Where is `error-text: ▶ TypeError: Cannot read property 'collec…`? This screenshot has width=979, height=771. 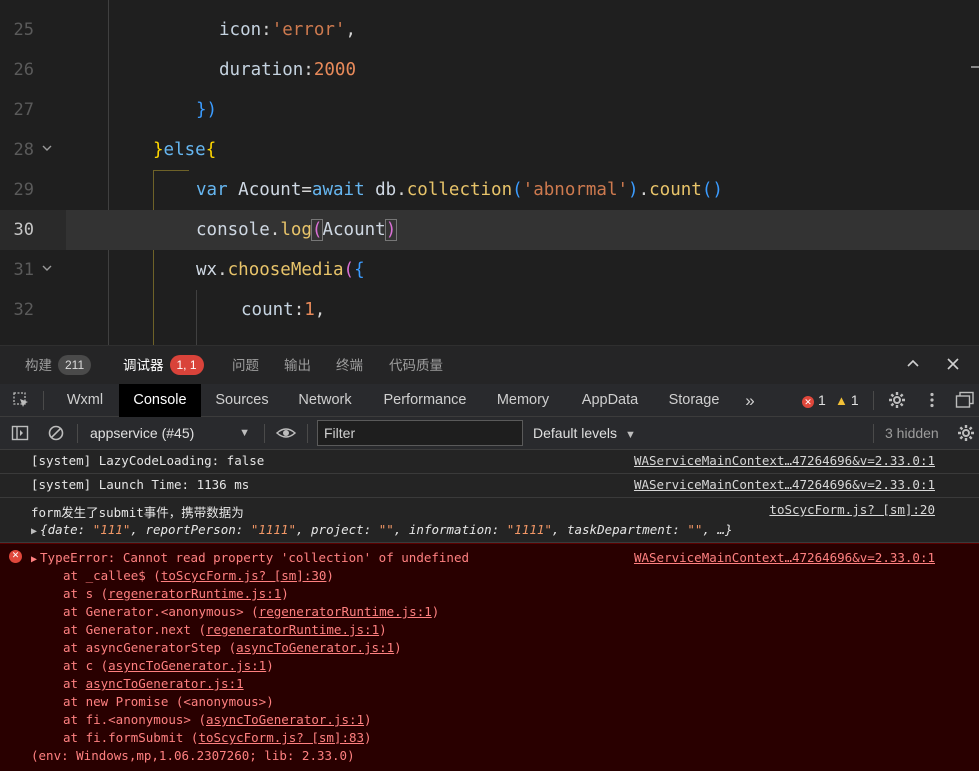
error-text: ▶ TypeError: Cannot read property 'collec… is located at coordinates (250, 557).